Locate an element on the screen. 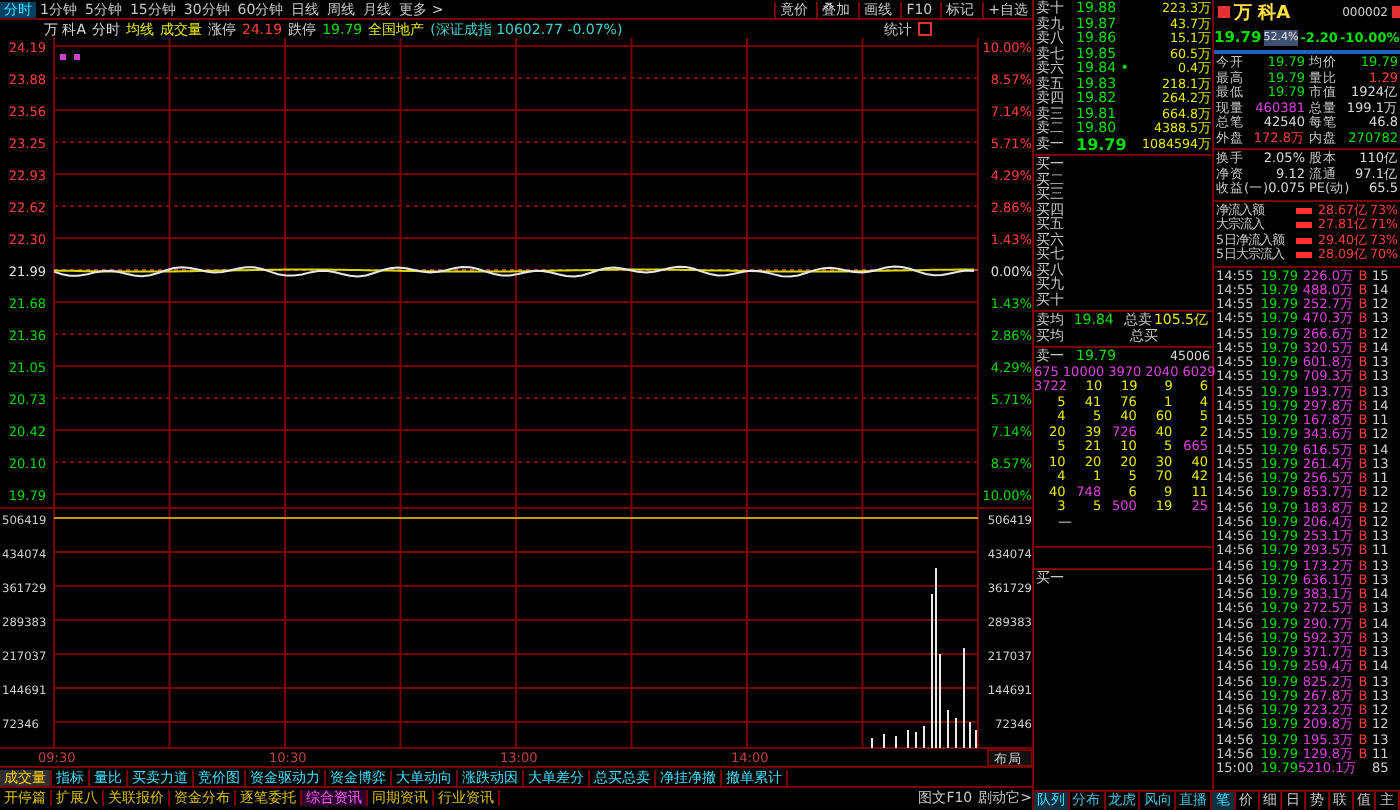 The width and height of the screenshot is (1400, 810). checkbox-icon is located at coordinates (925, 29).